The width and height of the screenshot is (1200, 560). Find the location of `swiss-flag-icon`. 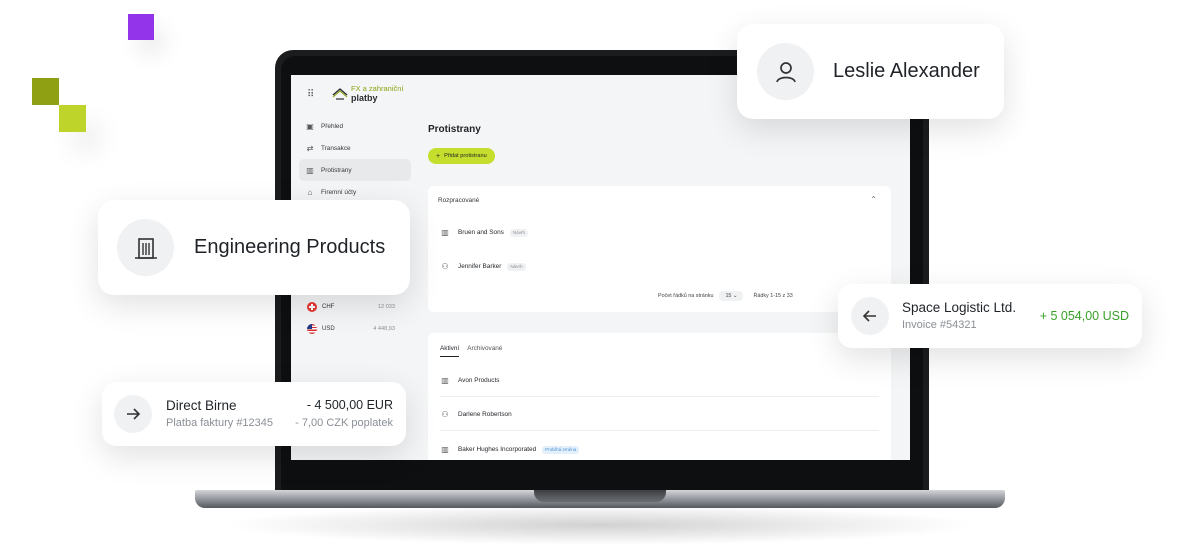

swiss-flag-icon is located at coordinates (312, 307).